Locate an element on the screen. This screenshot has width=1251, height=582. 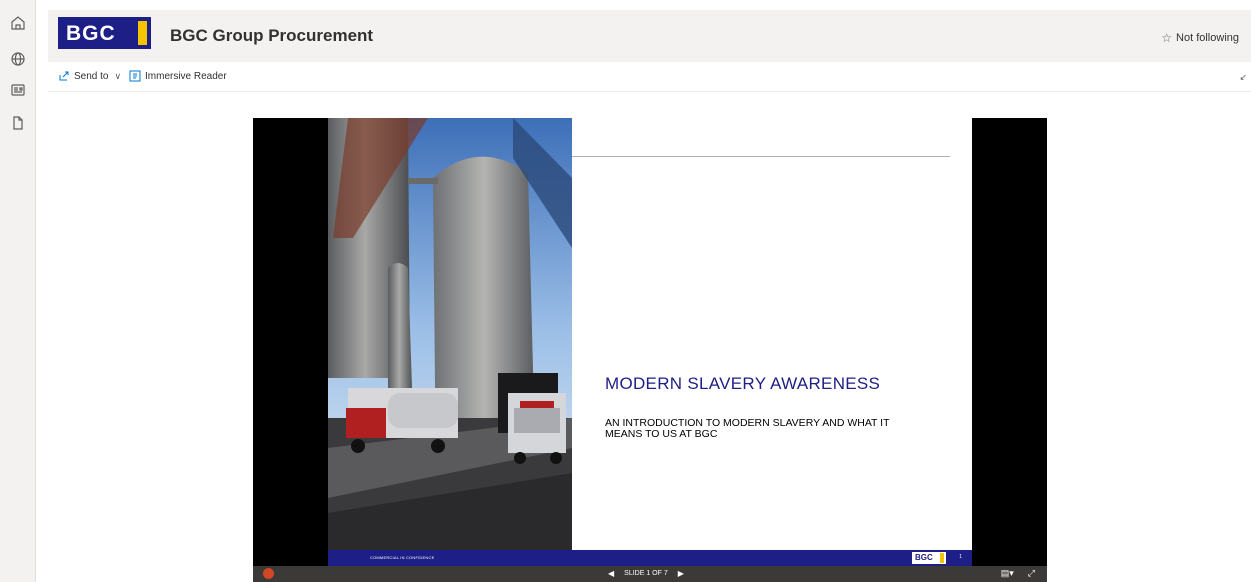
immersive-reader-label: Immersive Reader is located at coordinates (186, 76).